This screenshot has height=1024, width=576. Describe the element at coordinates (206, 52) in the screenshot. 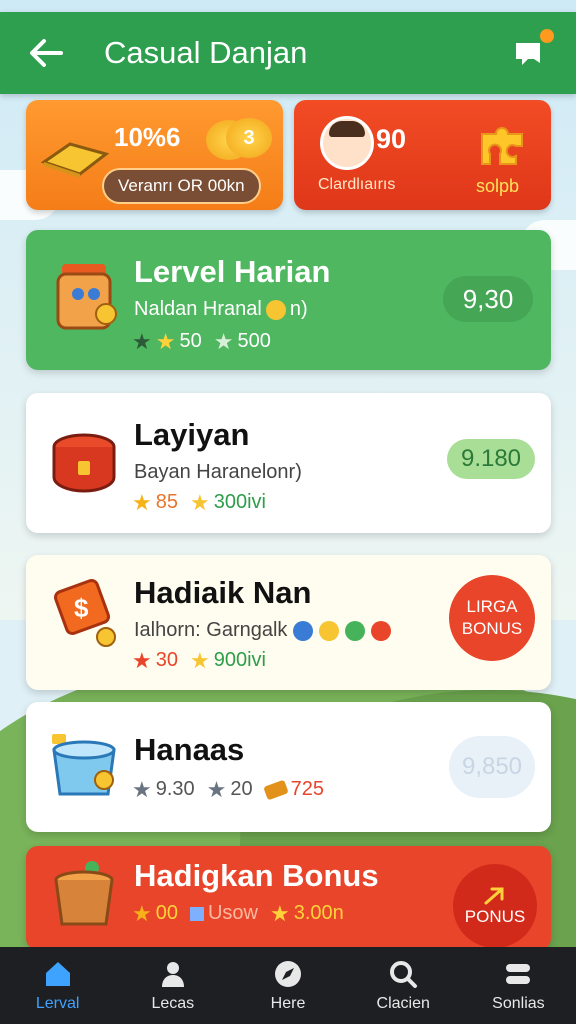

I see `page-title: Casual Danjan` at that location.